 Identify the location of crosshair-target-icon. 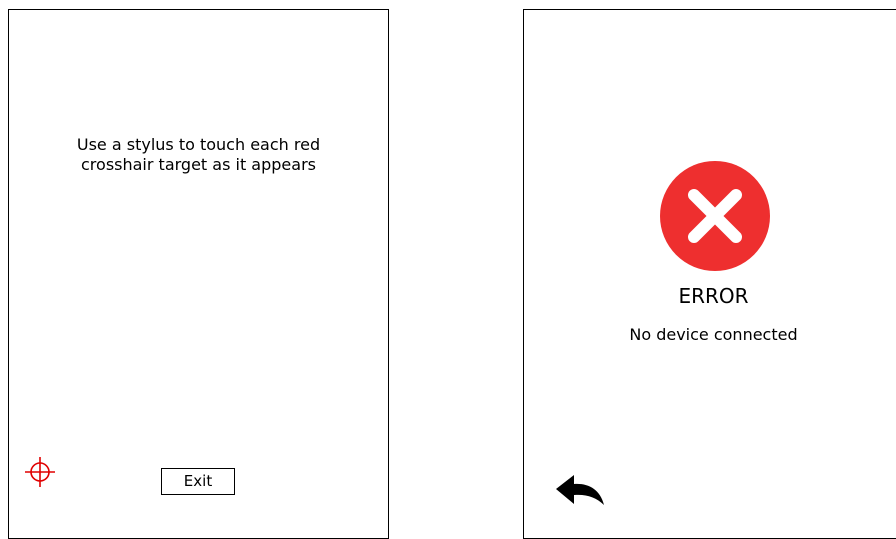
(40, 472).